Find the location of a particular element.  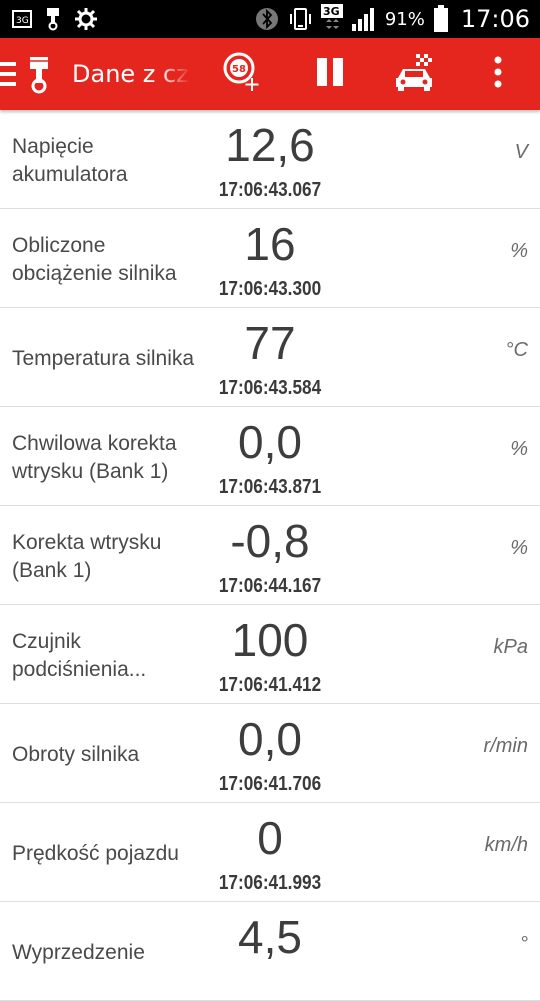

sensor-timestamp: 17:06:43.067 is located at coordinates (270, 190).